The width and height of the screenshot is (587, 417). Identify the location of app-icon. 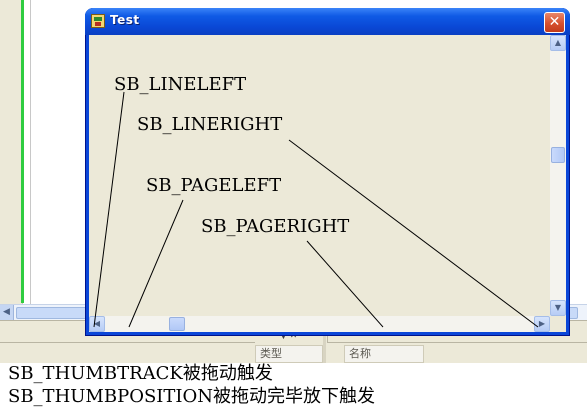
(98, 21).